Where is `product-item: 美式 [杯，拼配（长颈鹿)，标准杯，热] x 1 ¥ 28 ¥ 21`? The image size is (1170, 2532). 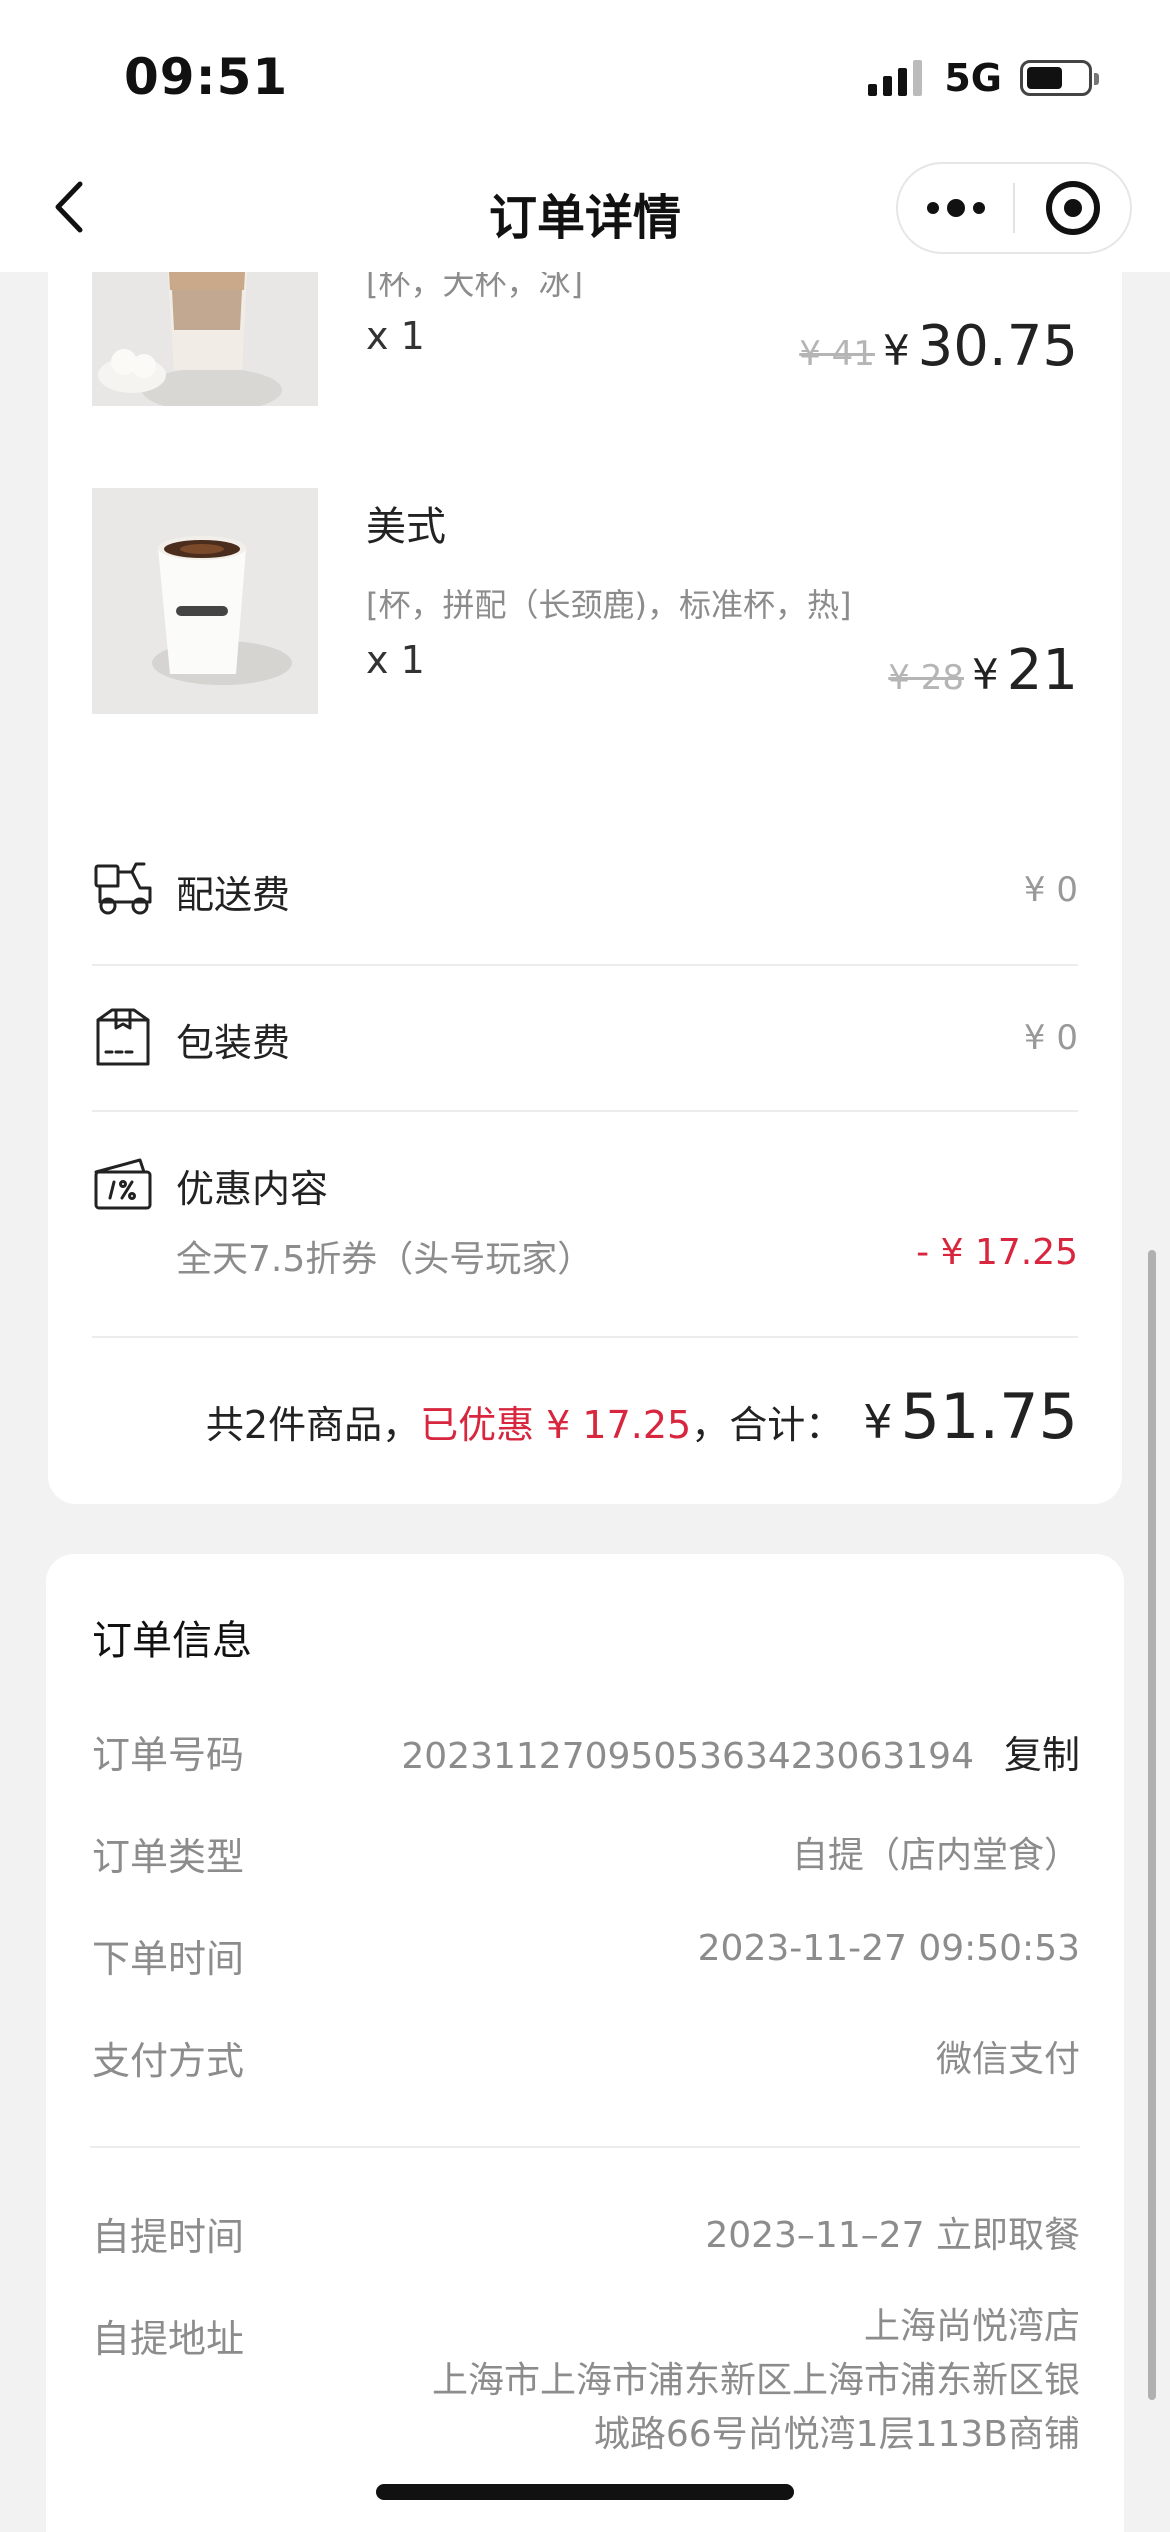 product-item: 美式 [杯，拼配（长颈鹿)，标准杯，热] x 1 ¥ 28 ¥ 21 is located at coordinates (585, 601).